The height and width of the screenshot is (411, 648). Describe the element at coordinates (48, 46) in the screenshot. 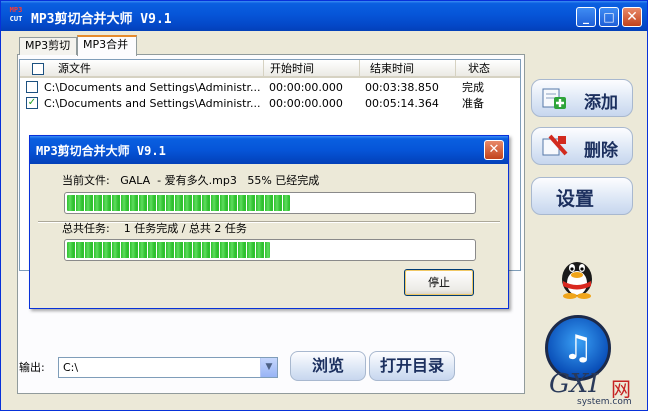

I see `tab-mp3-cut: MP3剪切` at that location.